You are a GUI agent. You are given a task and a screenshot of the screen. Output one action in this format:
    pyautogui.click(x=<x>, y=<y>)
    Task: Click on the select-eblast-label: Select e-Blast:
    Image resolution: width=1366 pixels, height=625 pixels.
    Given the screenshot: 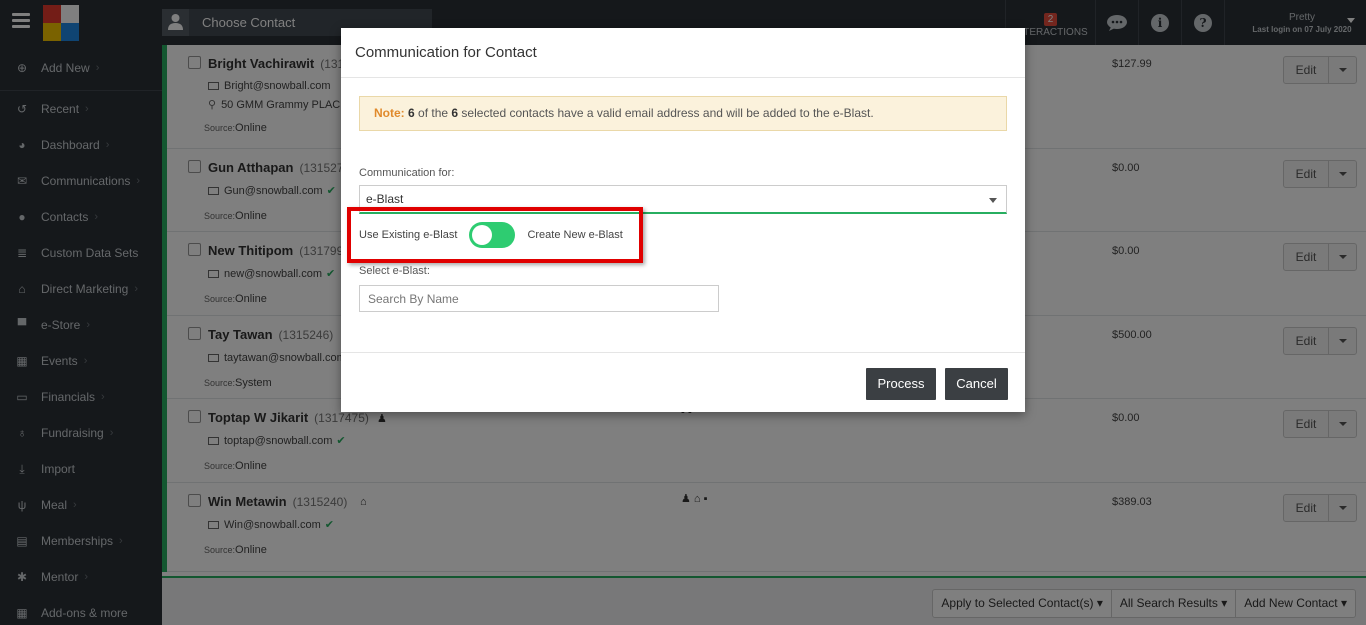 What is the action you would take?
    pyautogui.click(x=394, y=271)
    